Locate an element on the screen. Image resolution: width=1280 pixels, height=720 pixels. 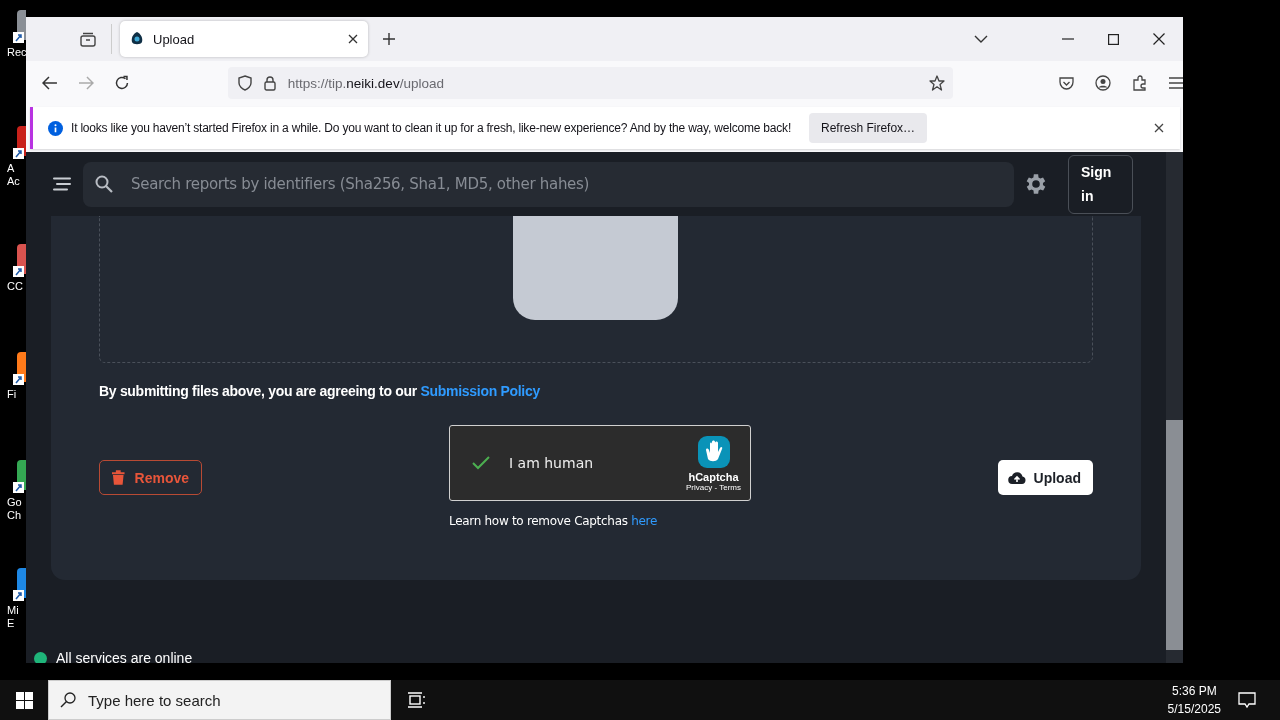
menu-icon is located at coordinates (1176, 83).